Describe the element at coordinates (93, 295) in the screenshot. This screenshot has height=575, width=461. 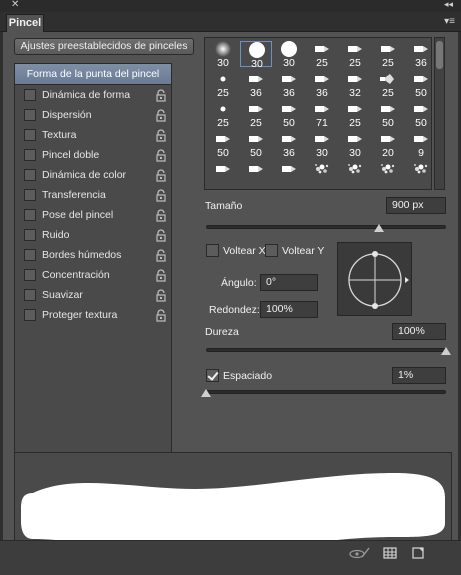
I see `list-item: Suavizar` at that location.